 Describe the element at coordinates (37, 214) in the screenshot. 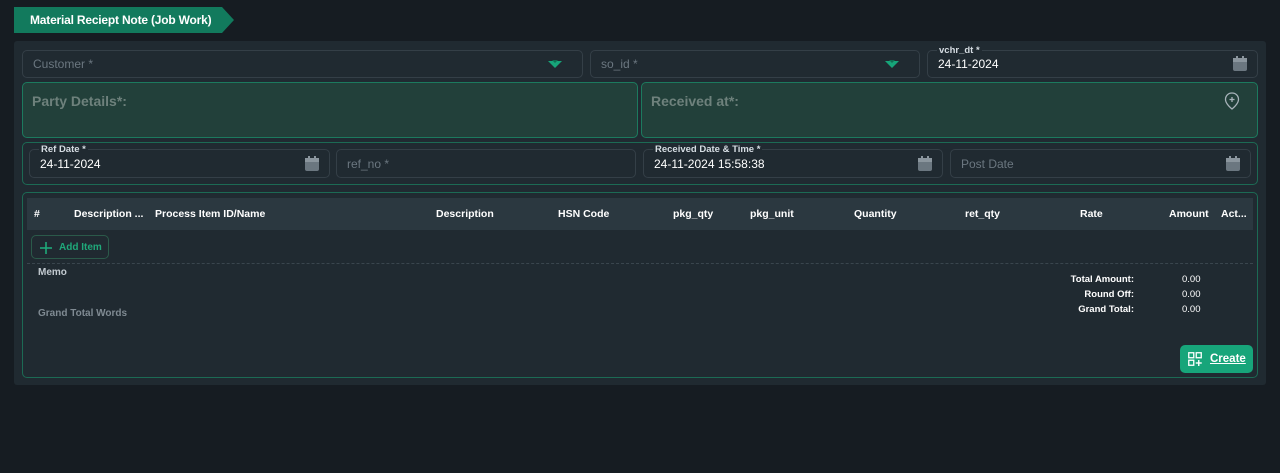

I see `column-header: #` at that location.